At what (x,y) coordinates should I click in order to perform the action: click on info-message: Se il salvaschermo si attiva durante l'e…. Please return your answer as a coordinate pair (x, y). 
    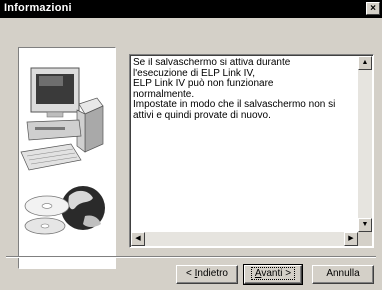
    Looking at the image, I should click on (234, 89).